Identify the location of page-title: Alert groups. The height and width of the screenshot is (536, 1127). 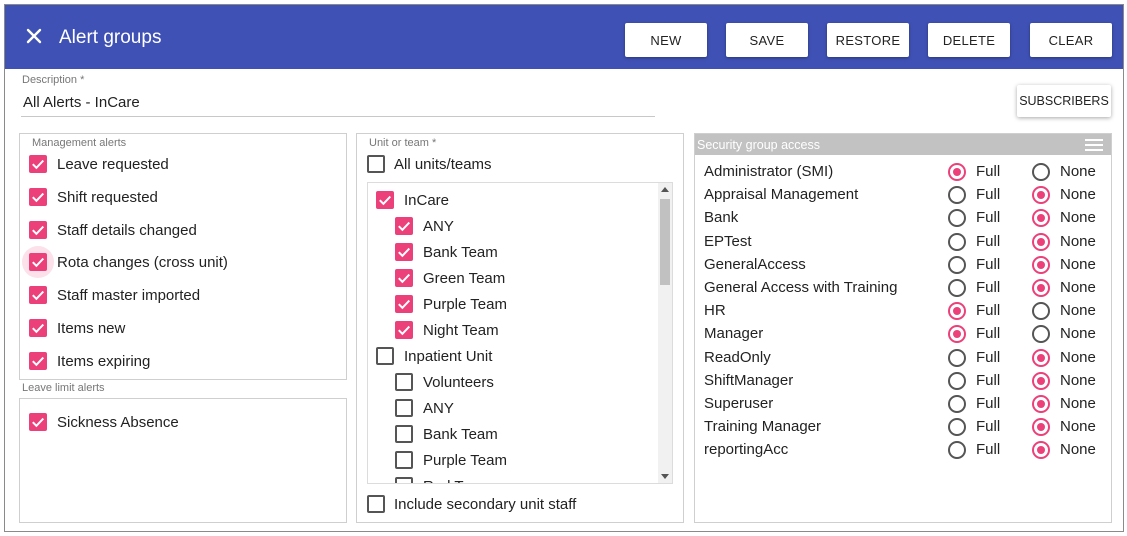
(110, 37).